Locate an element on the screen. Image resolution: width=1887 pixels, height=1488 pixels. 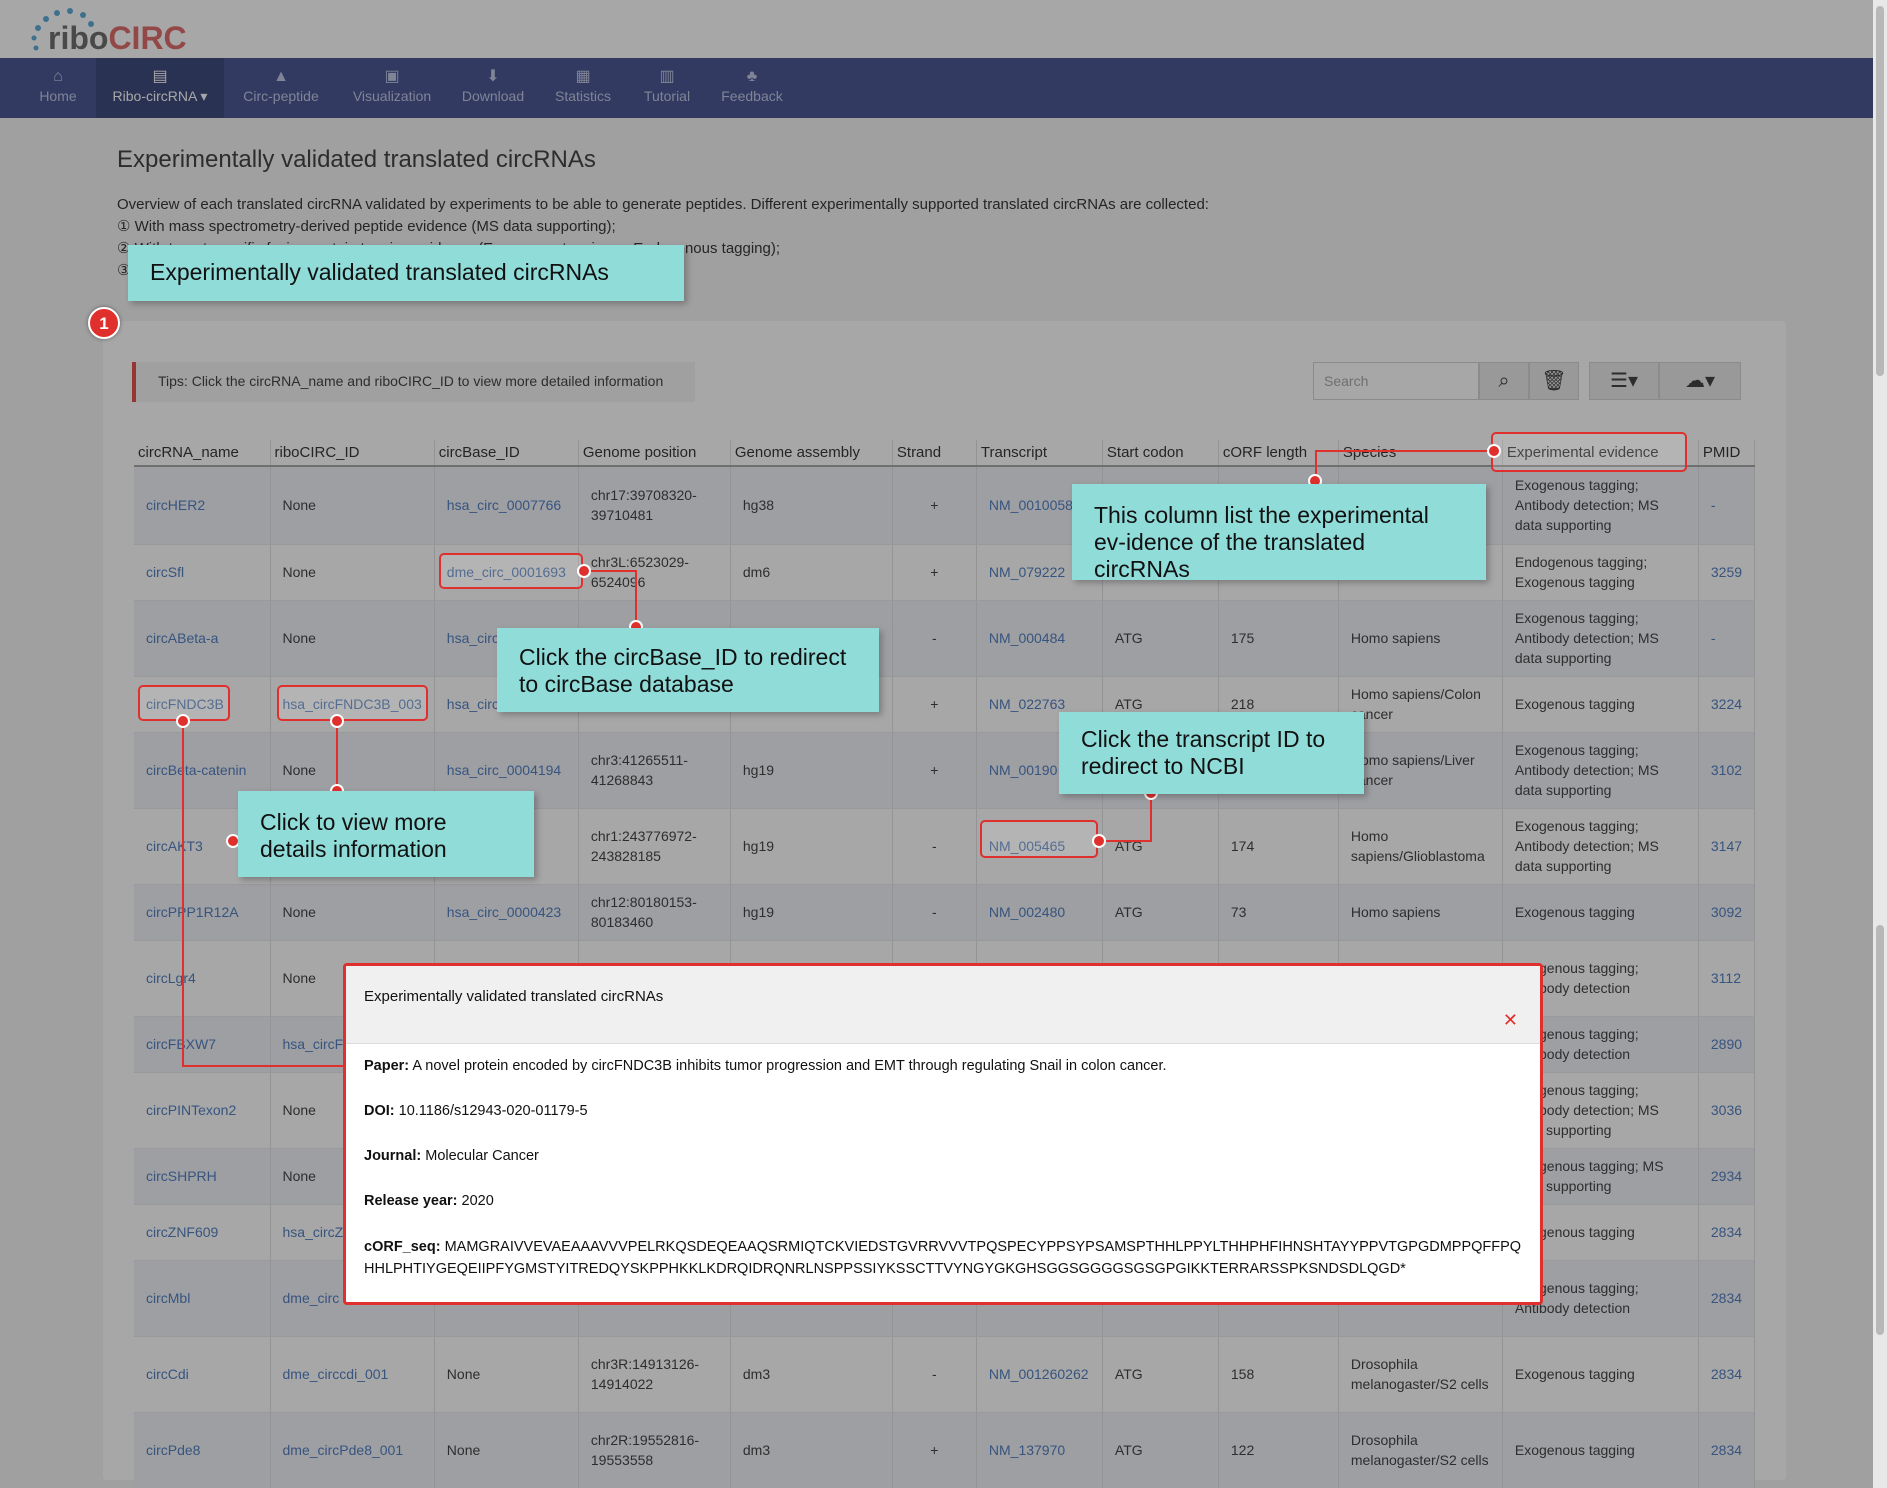
step-badge: 1 is located at coordinates (104, 323).